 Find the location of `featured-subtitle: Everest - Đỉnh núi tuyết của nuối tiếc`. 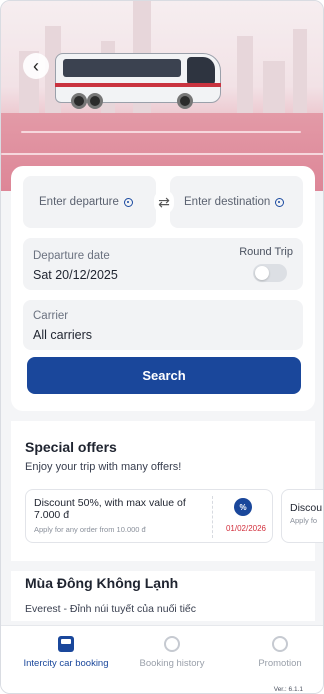

featured-subtitle: Everest - Đỉnh núi tuyết của nuối tiếc is located at coordinates (111, 609).